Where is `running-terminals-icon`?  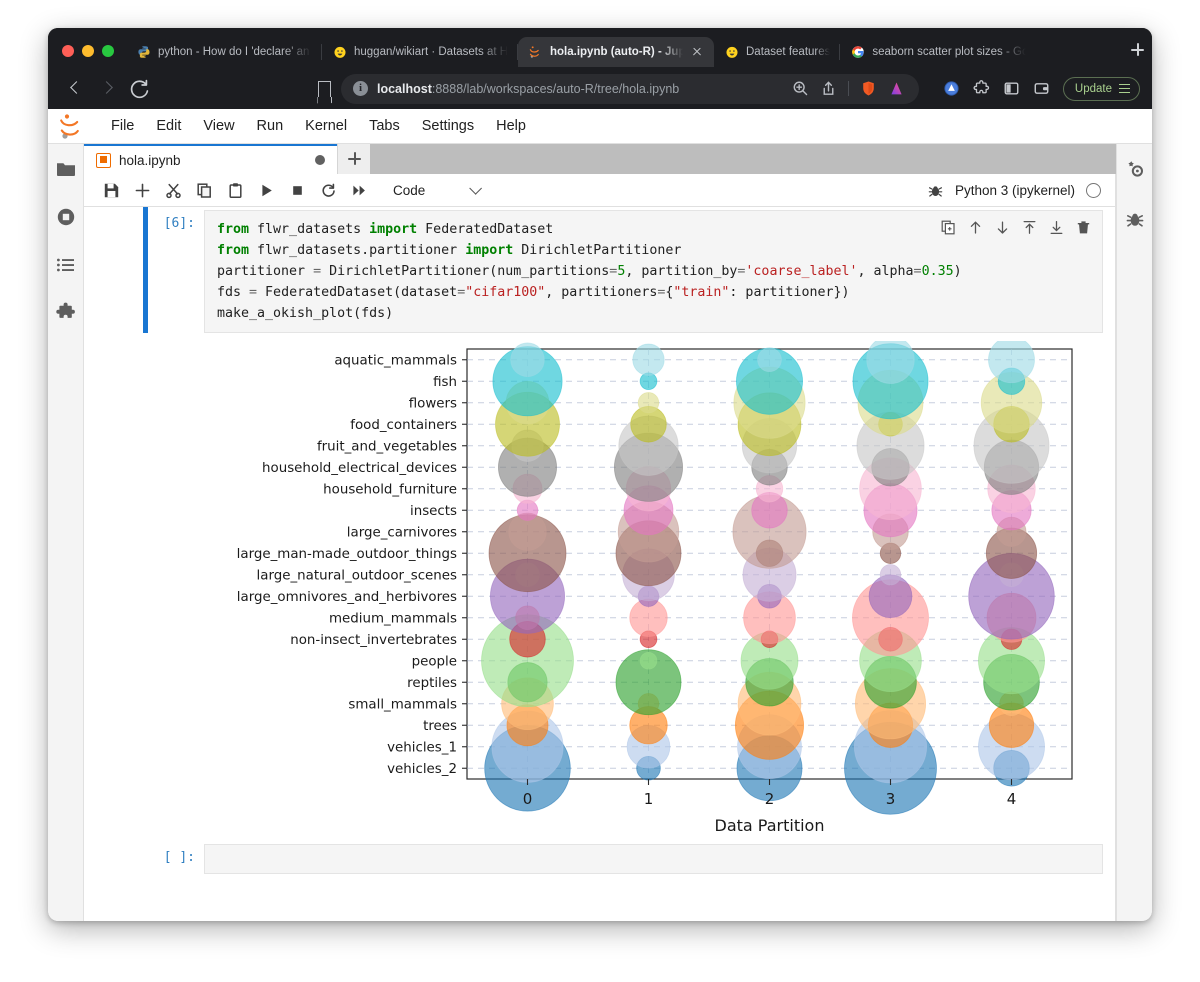
running-terminals-icon is located at coordinates (66, 217).